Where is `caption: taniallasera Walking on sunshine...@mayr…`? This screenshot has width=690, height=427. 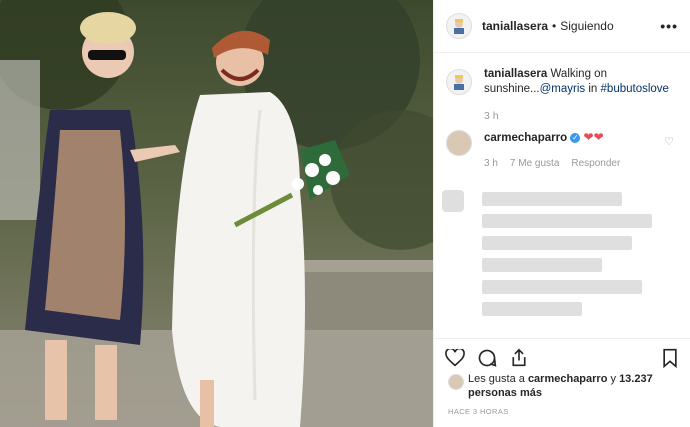 caption: taniallasera Walking on sunshine...@mayr… is located at coordinates (562, 88).